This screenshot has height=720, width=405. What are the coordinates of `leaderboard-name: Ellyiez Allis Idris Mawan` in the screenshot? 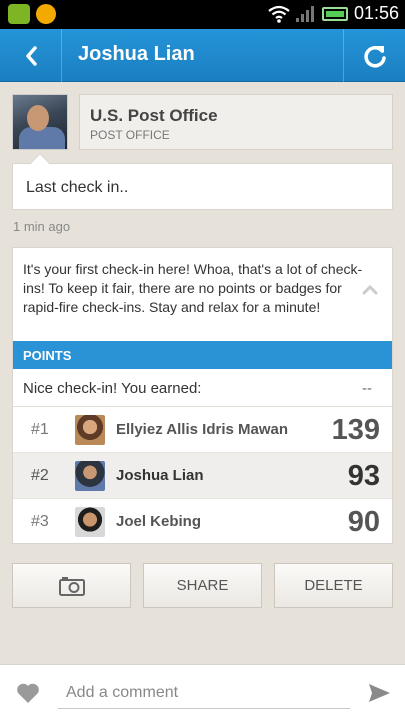 It's located at (202, 429).